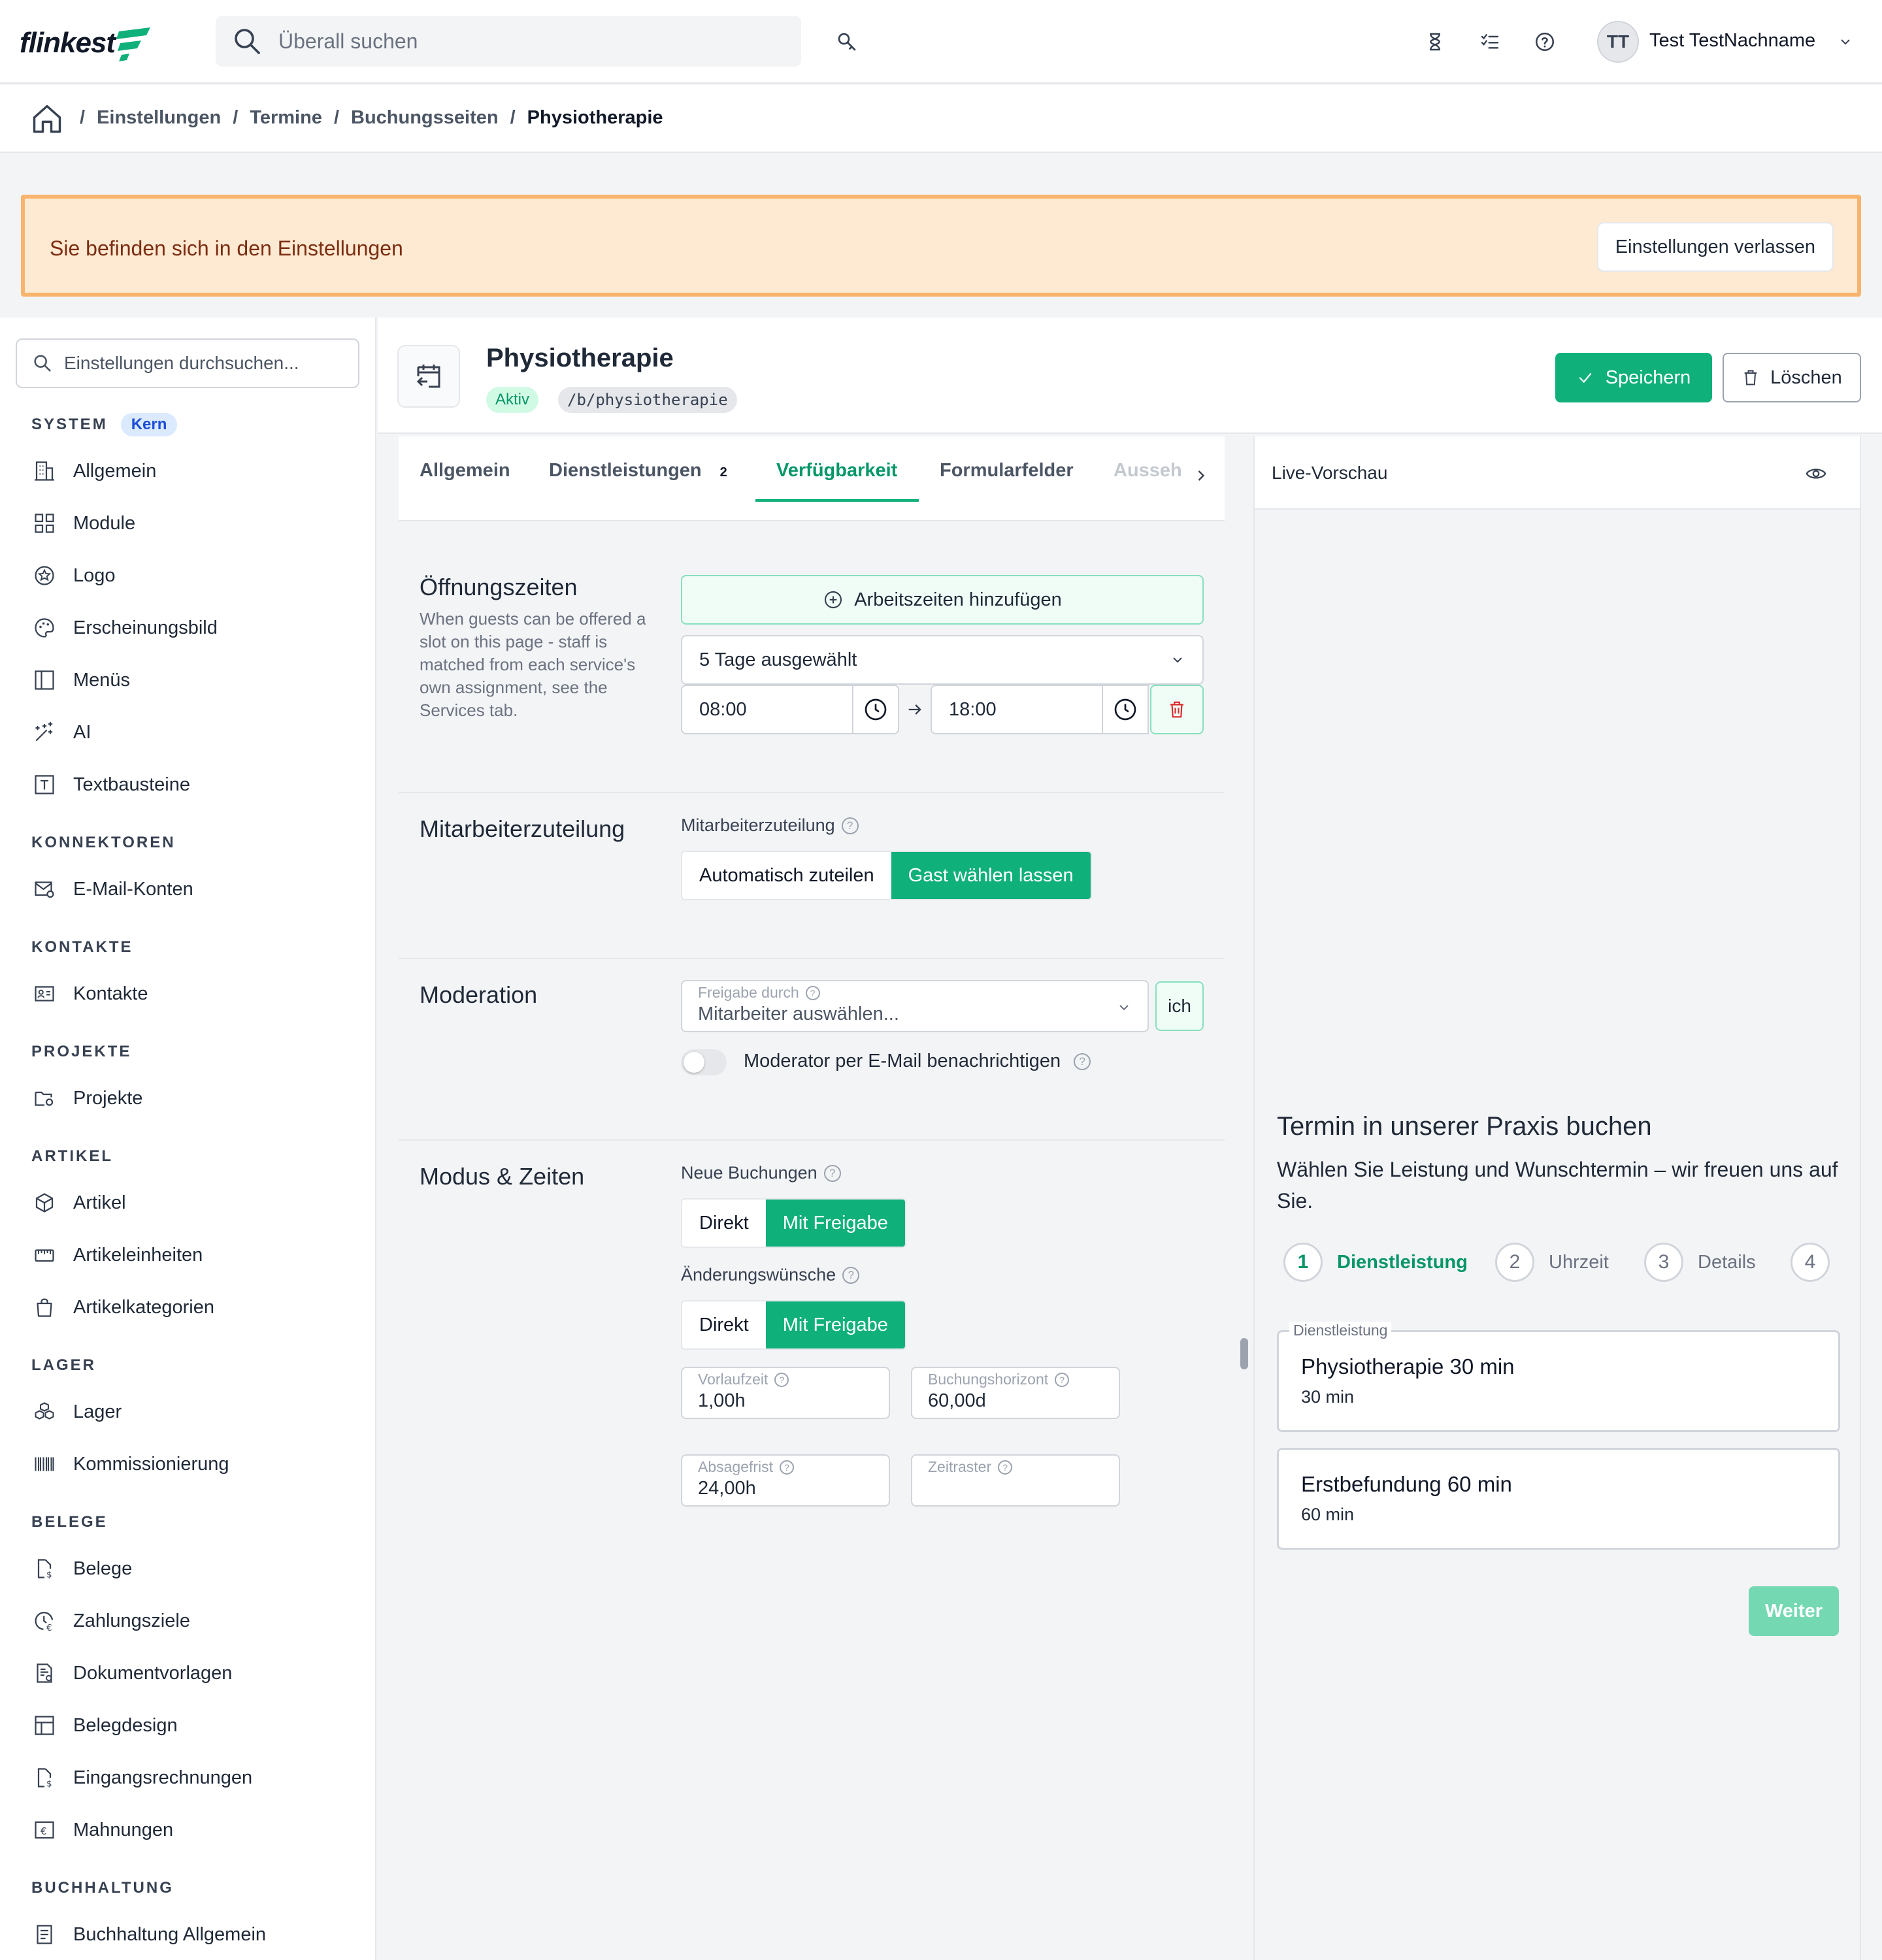 The image size is (1882, 1960). What do you see at coordinates (105, 1725) in the screenshot?
I see `sidebar-item-belegdesign: Belegdesign` at bounding box center [105, 1725].